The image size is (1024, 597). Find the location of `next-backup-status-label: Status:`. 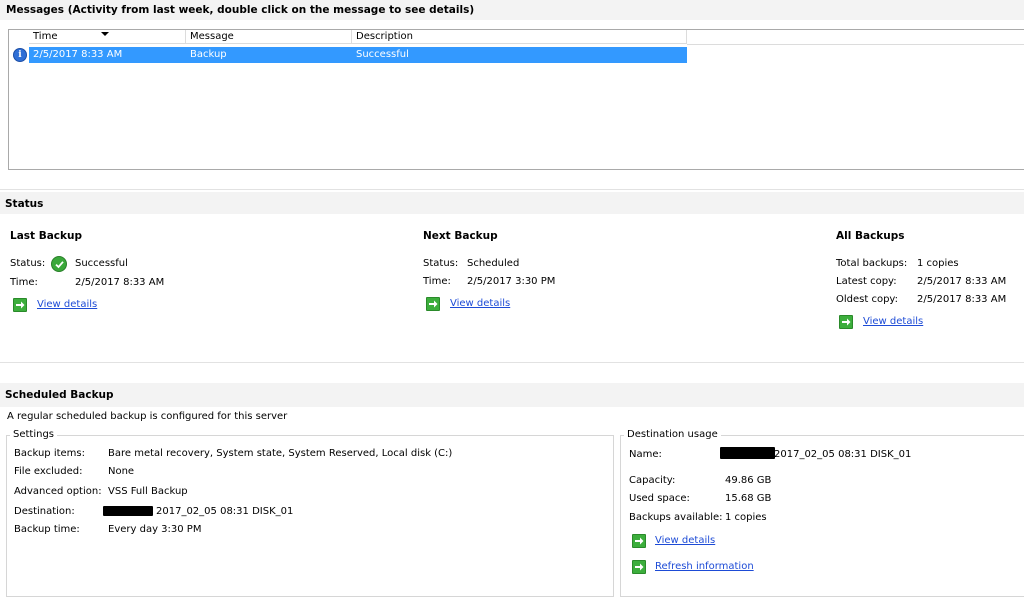

next-backup-status-label: Status: is located at coordinates (441, 263).